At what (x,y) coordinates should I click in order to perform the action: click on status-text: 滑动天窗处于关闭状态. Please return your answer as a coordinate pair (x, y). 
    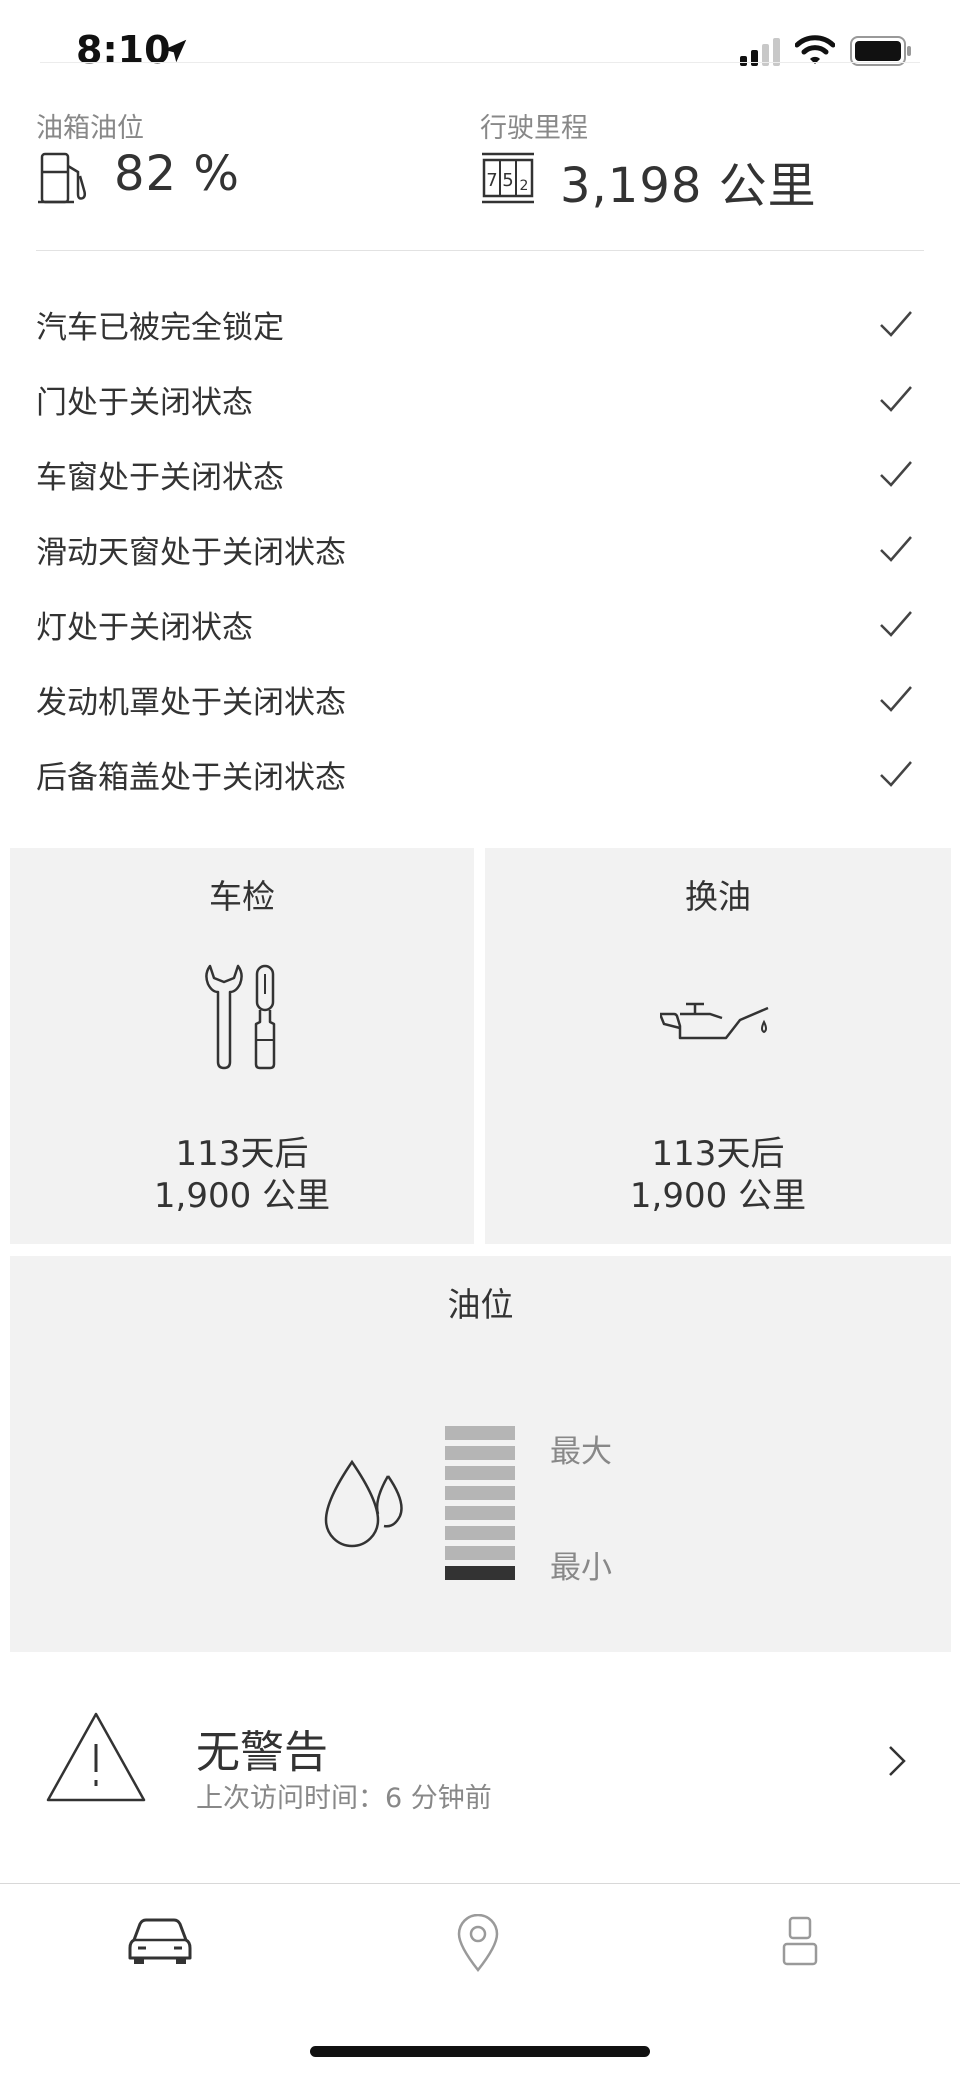
    Looking at the image, I should click on (191, 553).